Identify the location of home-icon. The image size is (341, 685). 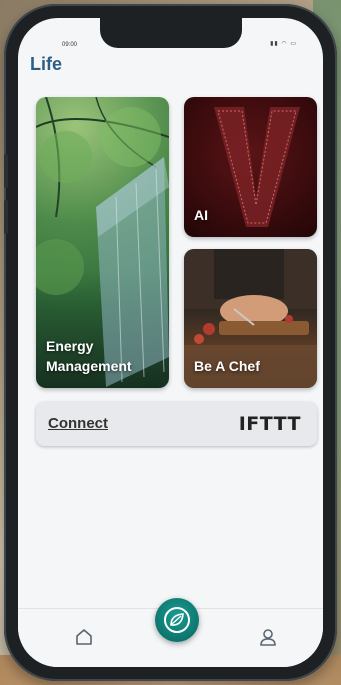
(84, 637).